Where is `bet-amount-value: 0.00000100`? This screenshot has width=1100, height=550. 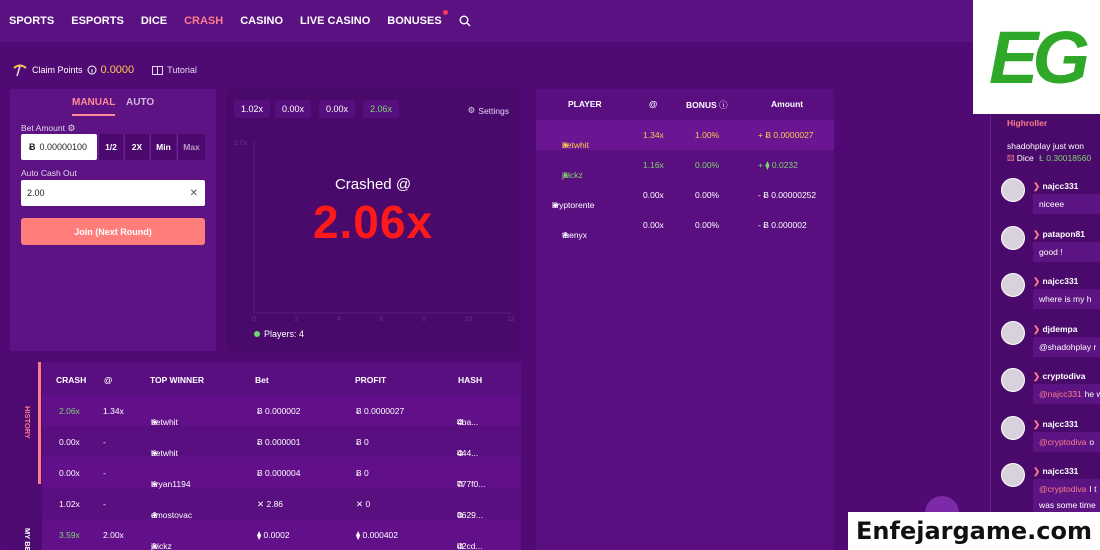
bet-amount-value: 0.00000100 is located at coordinates (63, 147).